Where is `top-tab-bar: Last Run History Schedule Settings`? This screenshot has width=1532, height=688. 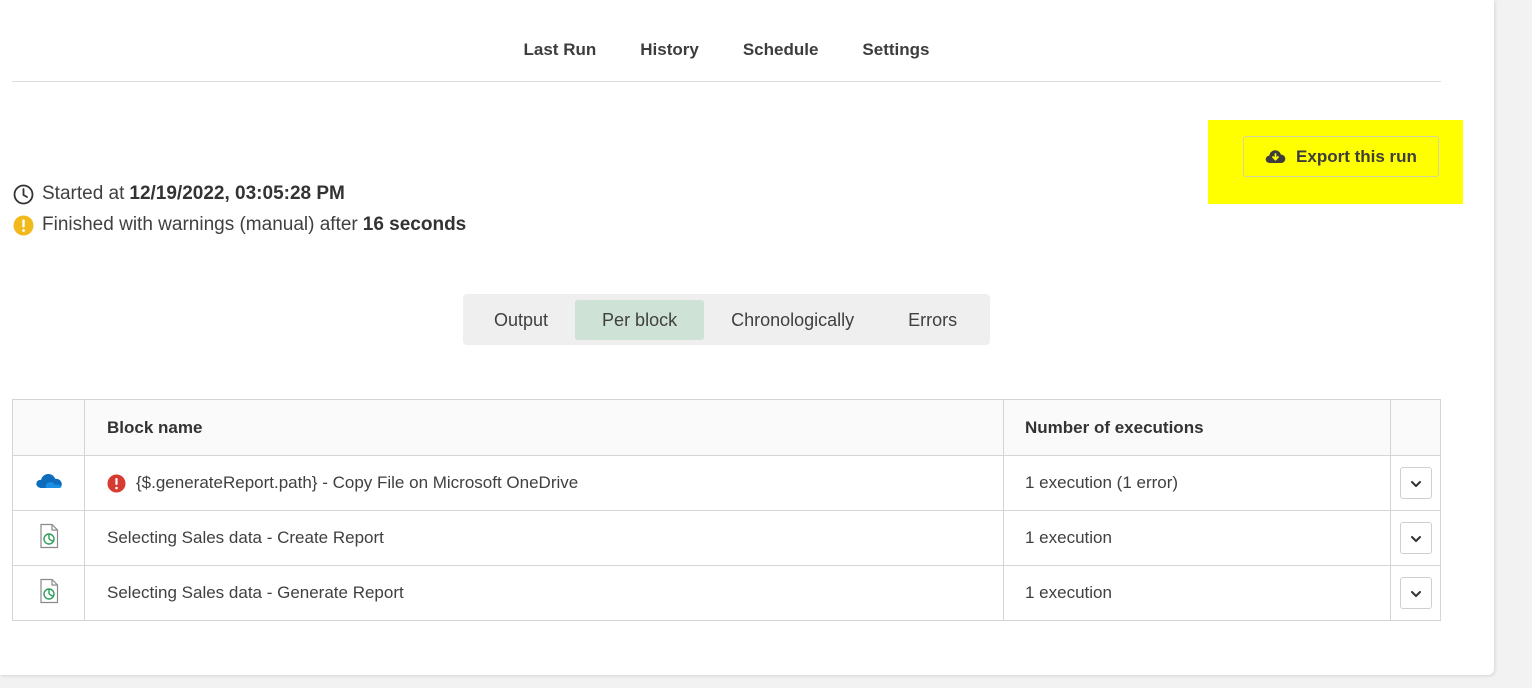 top-tab-bar: Last Run History Schedule Settings is located at coordinates (726, 50).